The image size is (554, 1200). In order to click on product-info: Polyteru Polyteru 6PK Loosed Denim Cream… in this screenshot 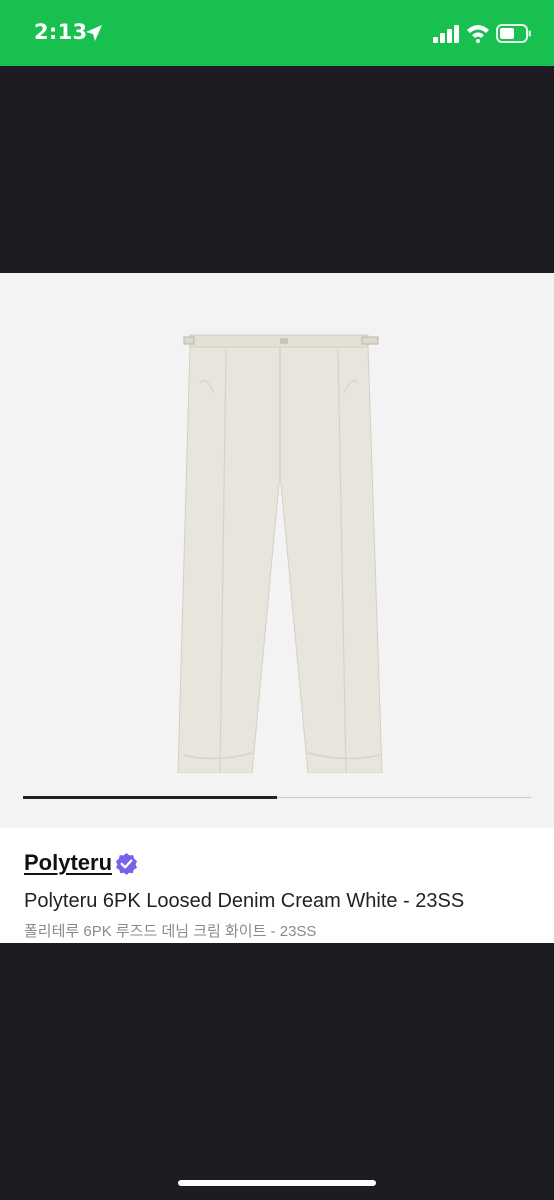, I will do `click(277, 885)`.